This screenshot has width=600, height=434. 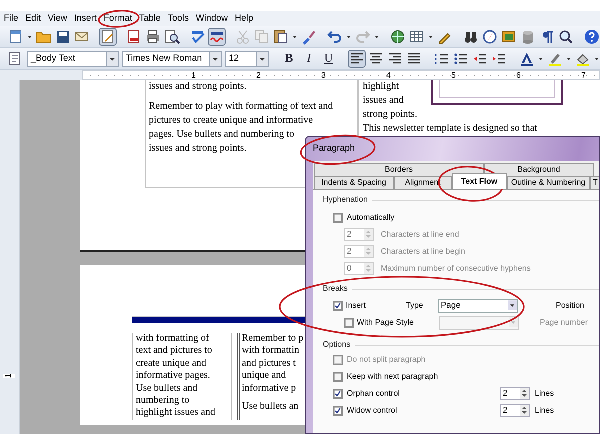 What do you see at coordinates (153, 36) in the screenshot?
I see `print-icon` at bounding box center [153, 36].